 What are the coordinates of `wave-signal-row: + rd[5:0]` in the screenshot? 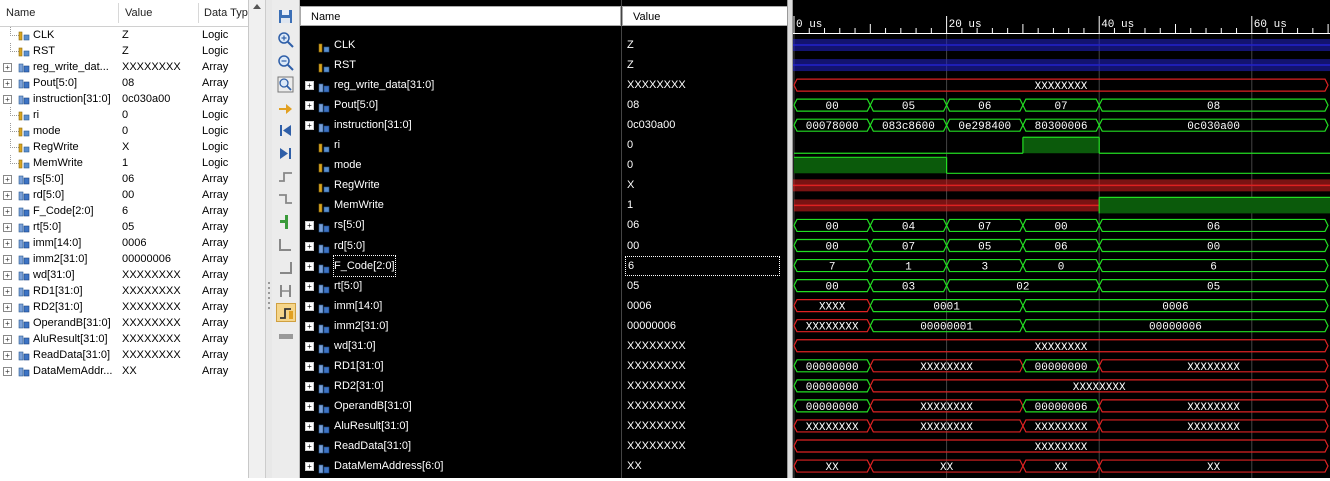 It's located at (460, 246).